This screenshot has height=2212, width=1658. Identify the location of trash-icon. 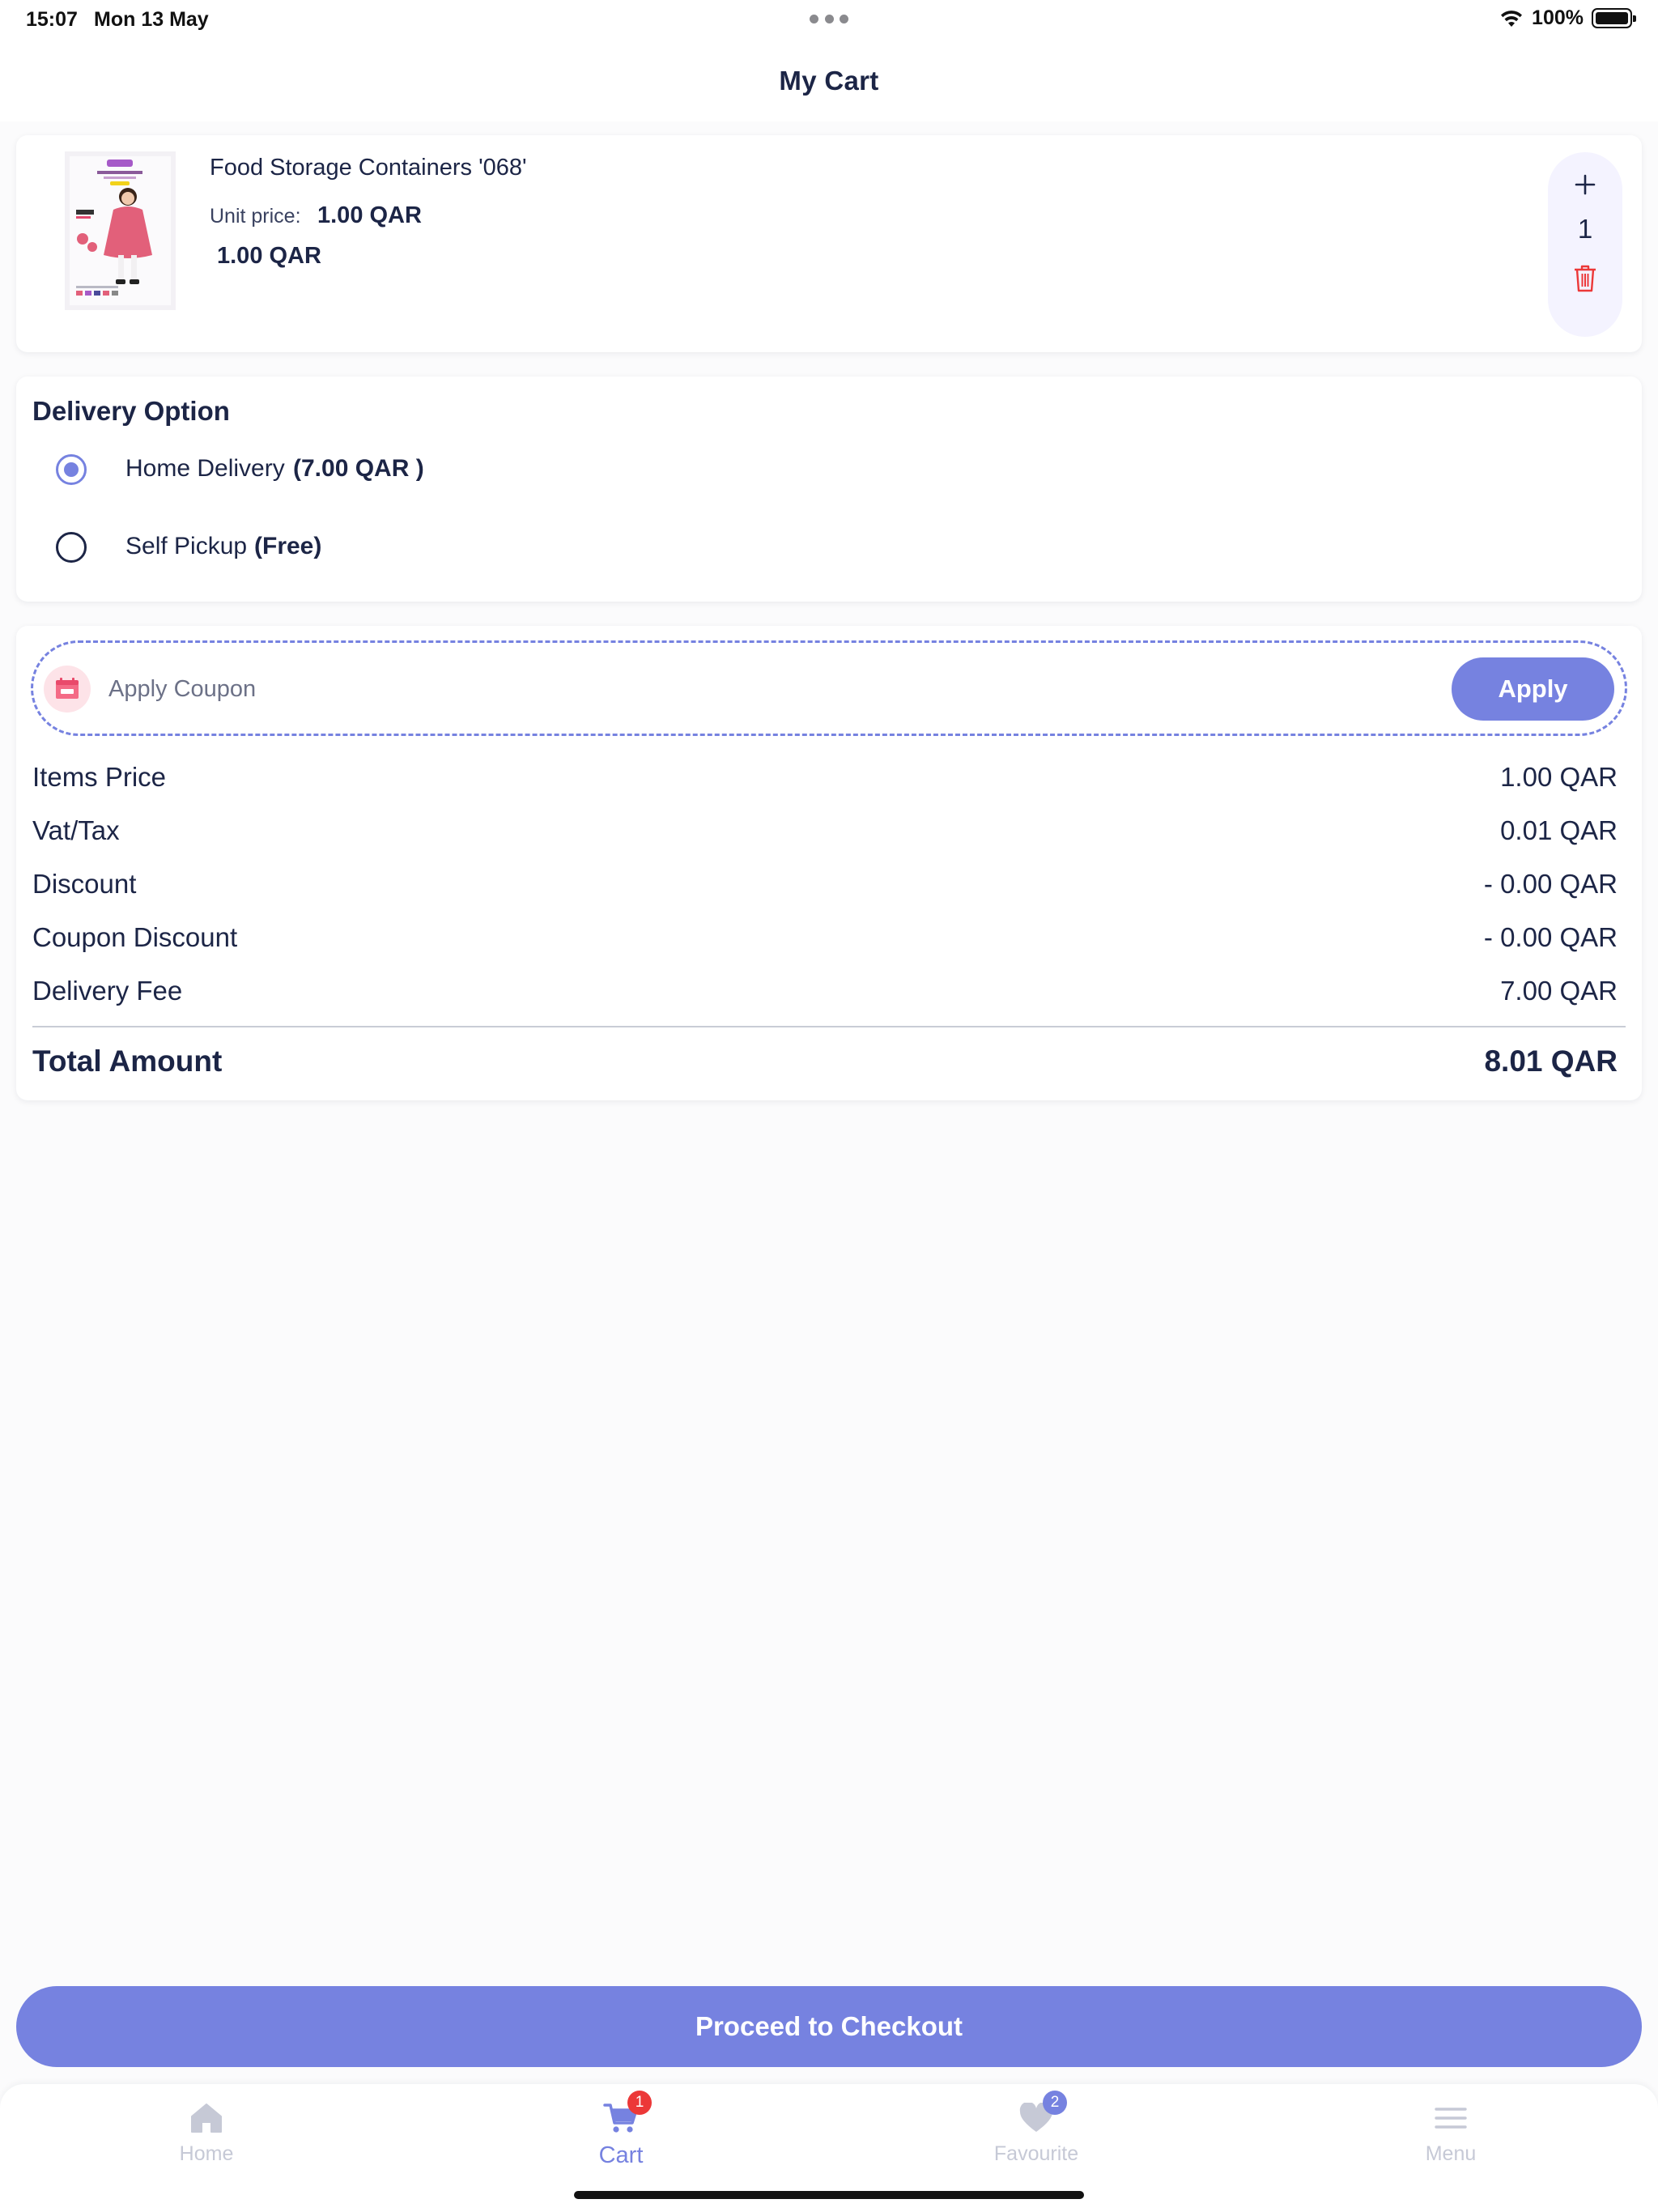
(1585, 278).